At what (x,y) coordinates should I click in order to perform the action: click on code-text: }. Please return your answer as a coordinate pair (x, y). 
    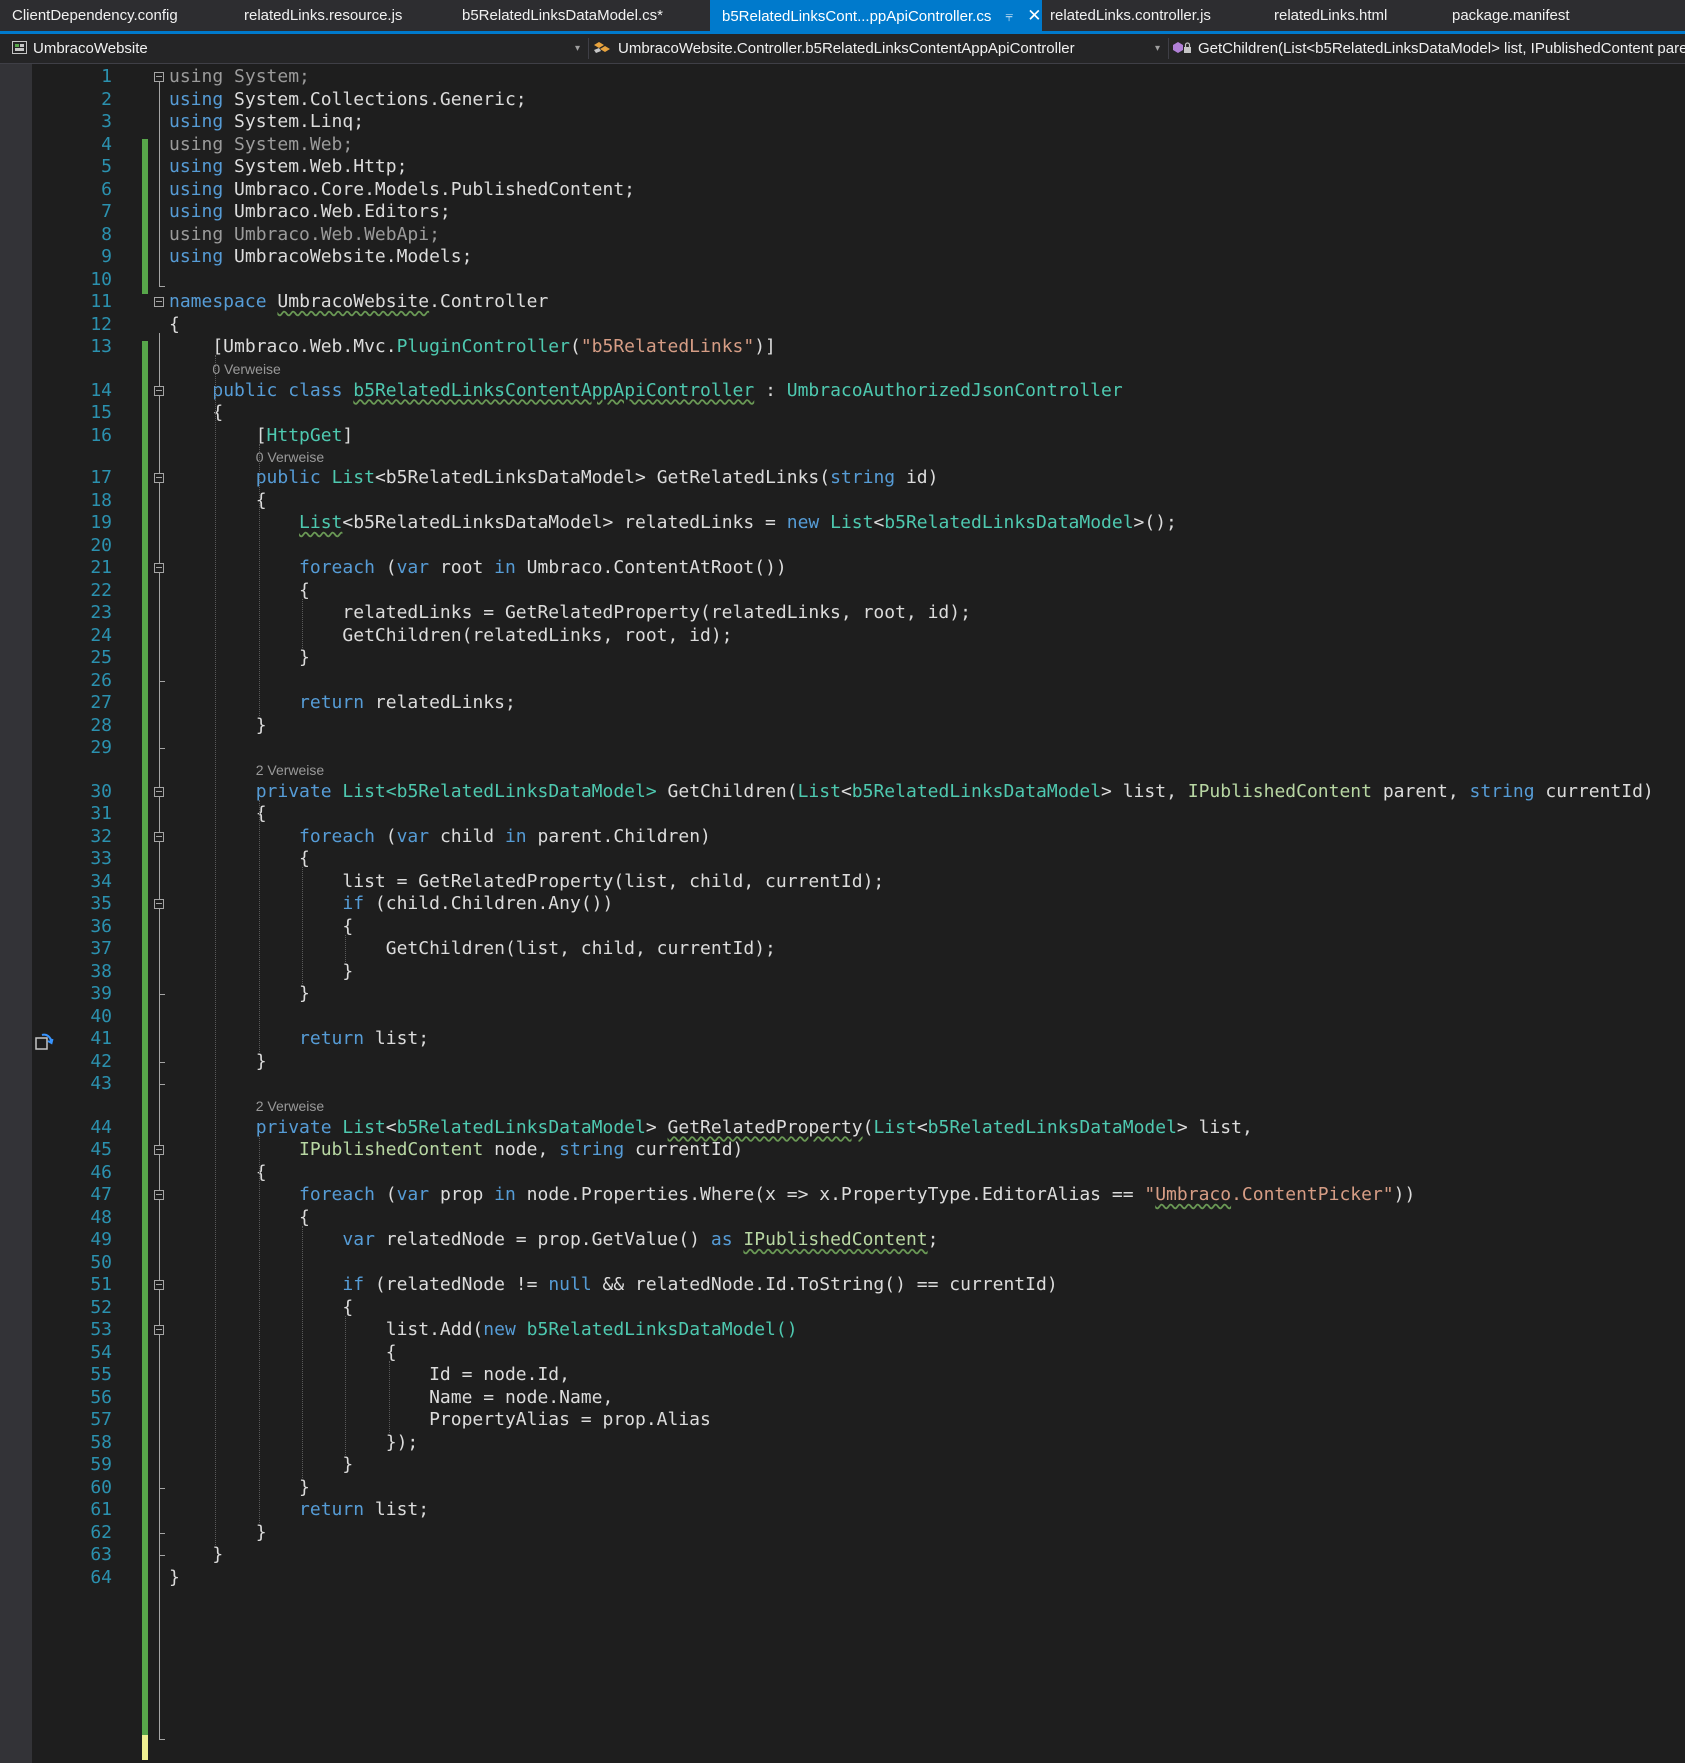
    Looking at the image, I should click on (239, 1488).